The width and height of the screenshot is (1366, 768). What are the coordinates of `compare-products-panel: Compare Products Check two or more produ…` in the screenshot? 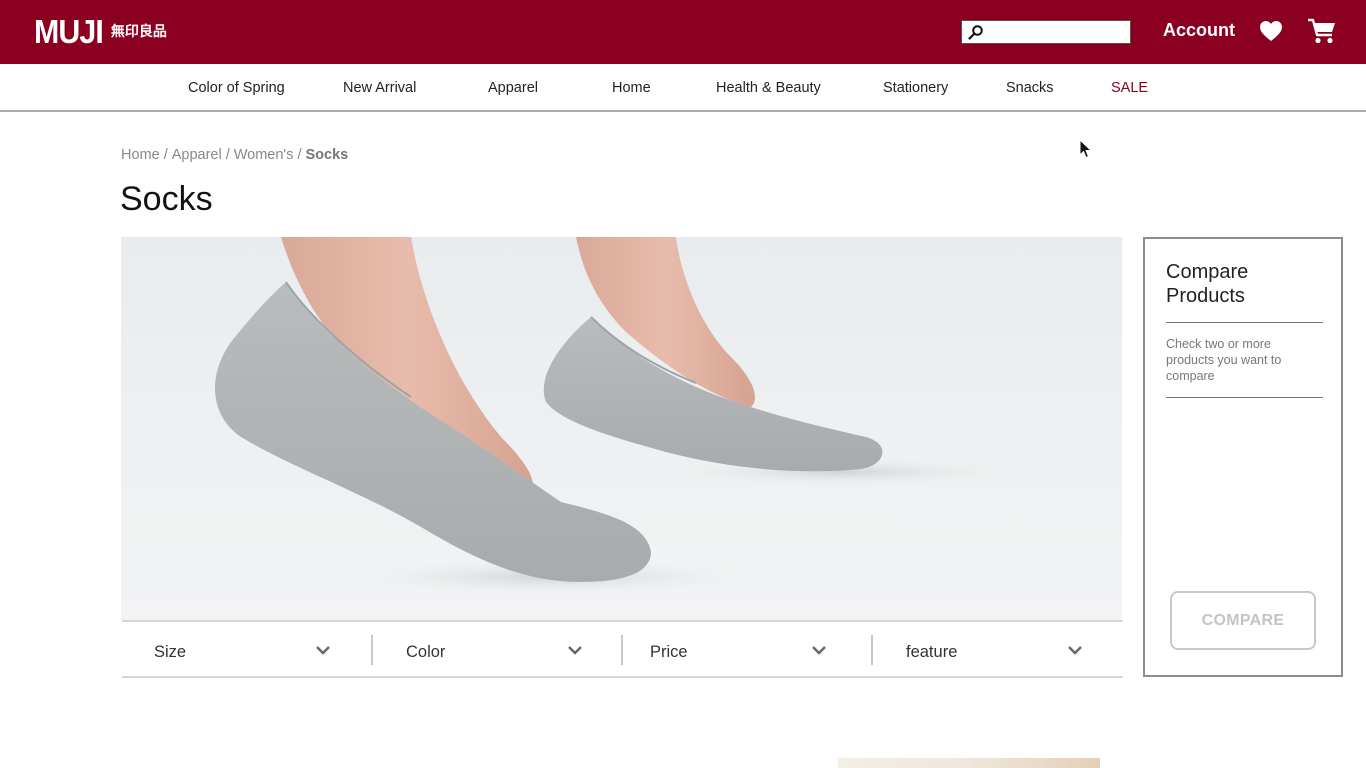 It's located at (1243, 457).